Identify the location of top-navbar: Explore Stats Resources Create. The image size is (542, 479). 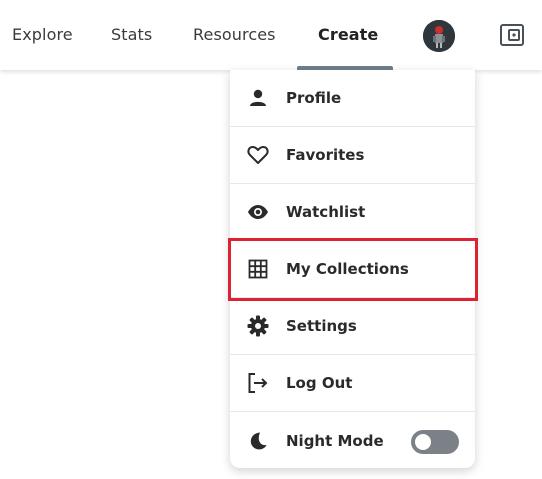
(271, 35).